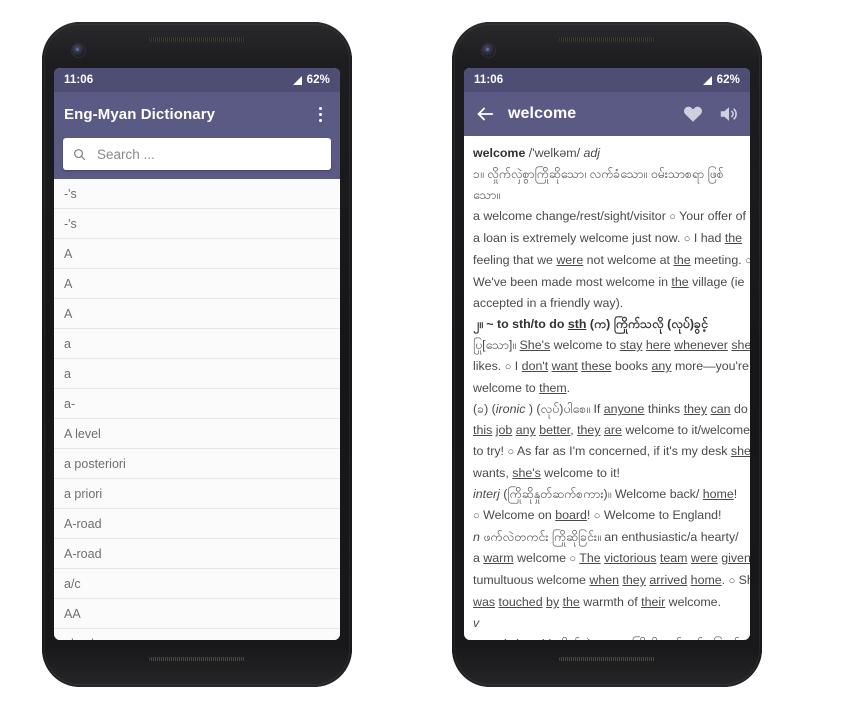 The width and height of the screenshot is (845, 715). I want to click on list-item: a-, so click(197, 404).